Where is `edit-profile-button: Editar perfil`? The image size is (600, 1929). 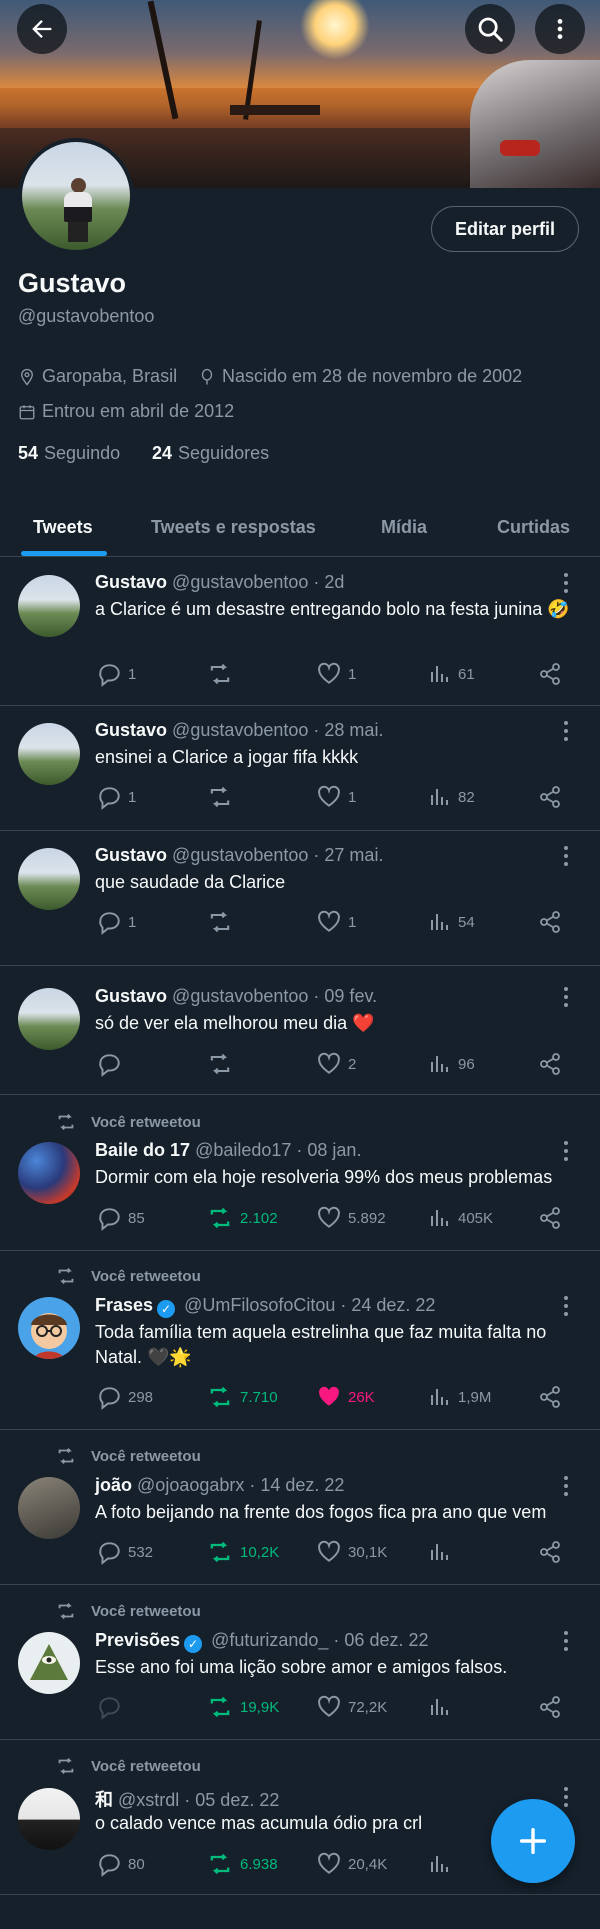
edit-profile-button: Editar perfil is located at coordinates (505, 229).